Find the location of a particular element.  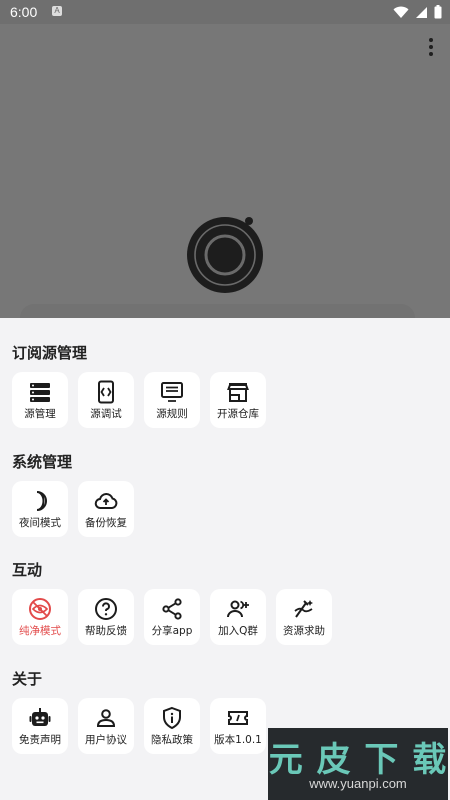

add-group-icon is located at coordinates (238, 609).